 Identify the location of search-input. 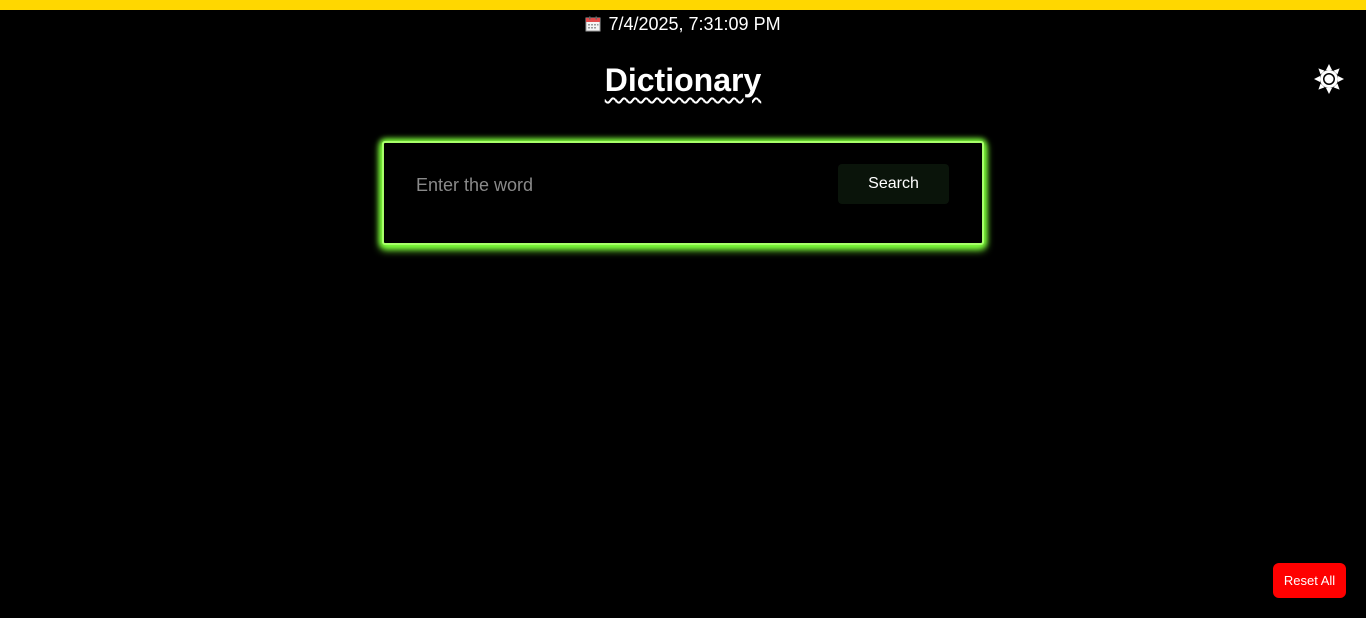
(616, 185).